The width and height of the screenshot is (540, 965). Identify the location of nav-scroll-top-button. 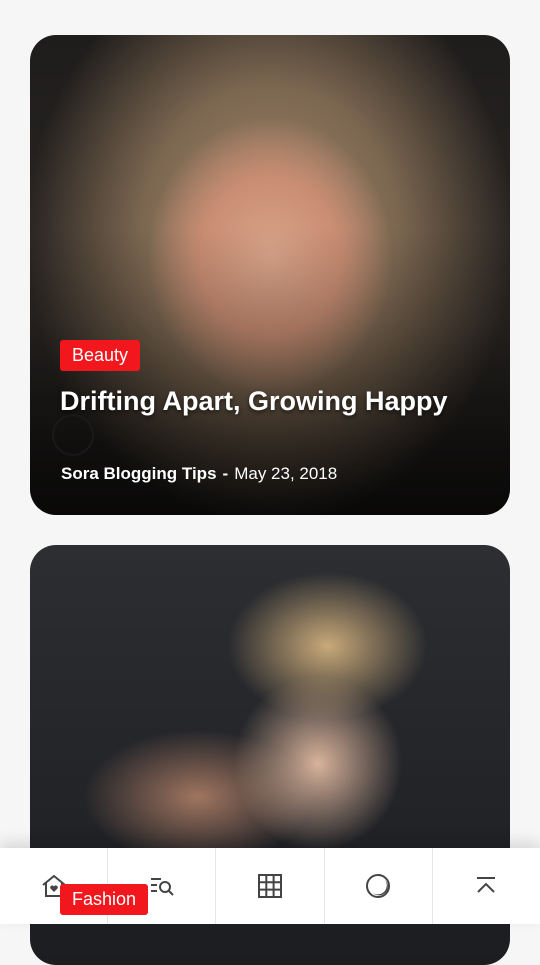
(486, 886).